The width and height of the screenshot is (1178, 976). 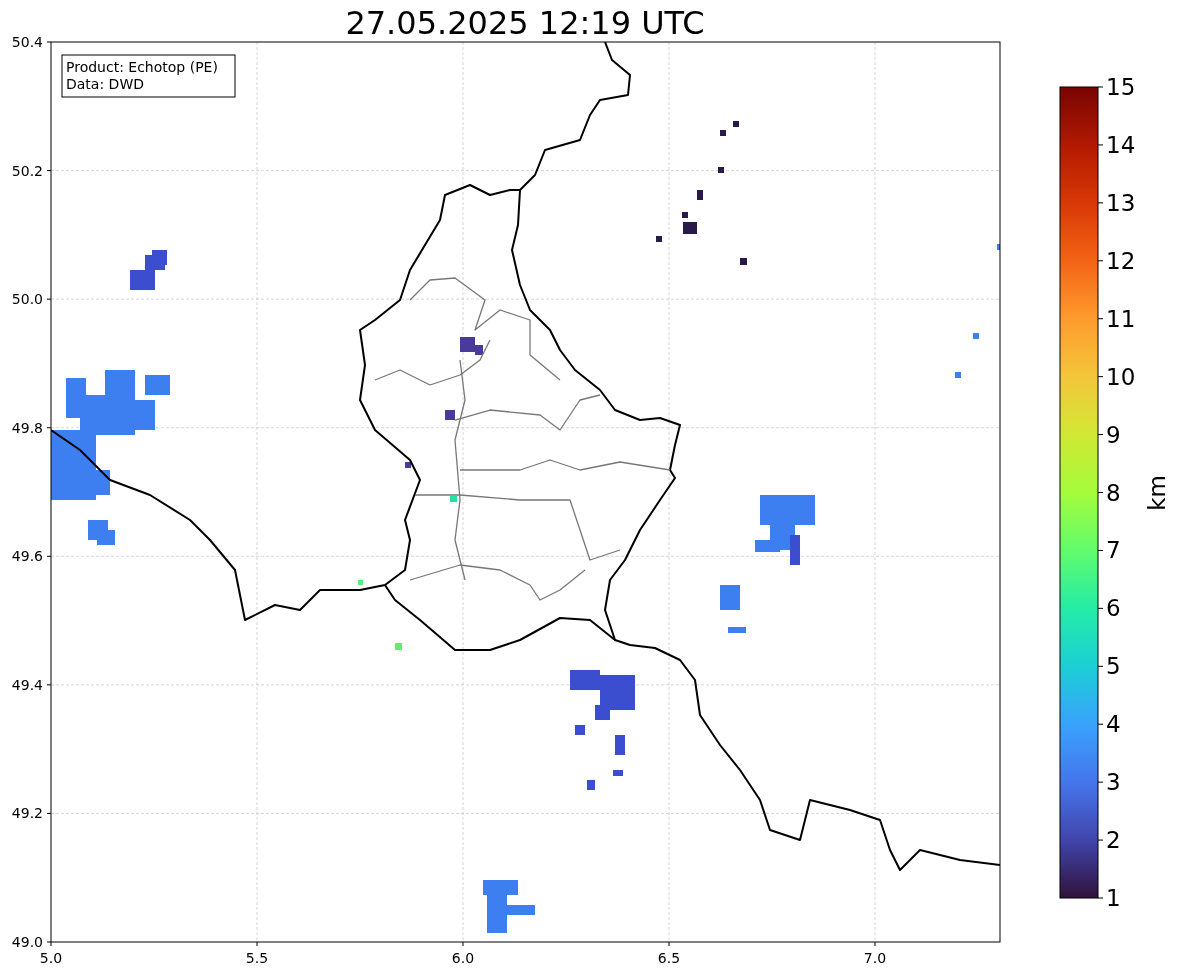 I want to click on x-tick-label: 5.5, so click(x=257, y=958).